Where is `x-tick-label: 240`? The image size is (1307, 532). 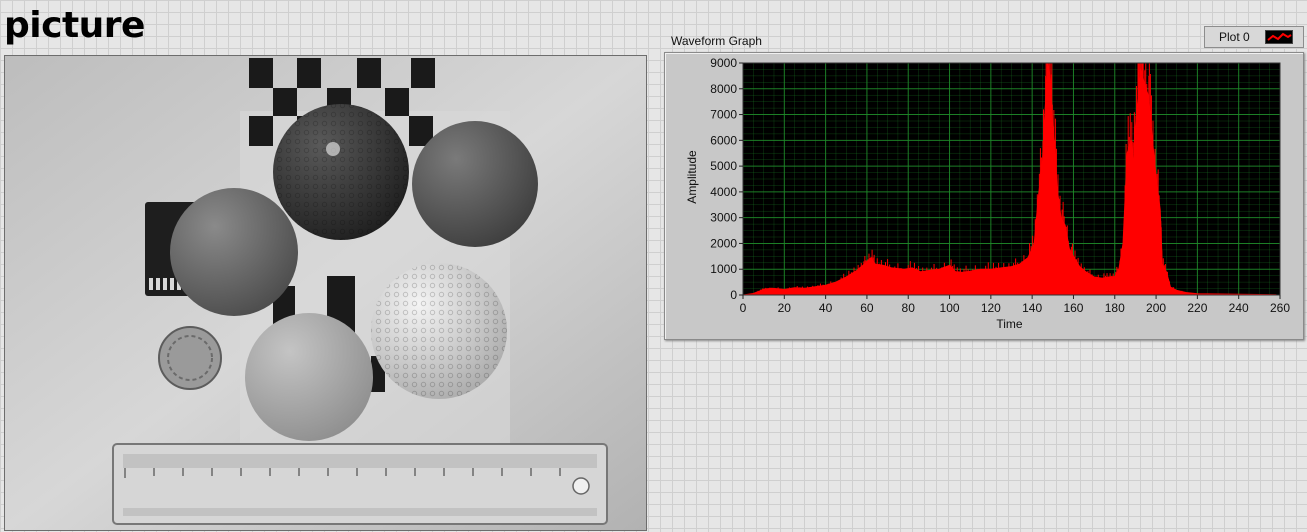
x-tick-label: 240 is located at coordinates (1239, 308).